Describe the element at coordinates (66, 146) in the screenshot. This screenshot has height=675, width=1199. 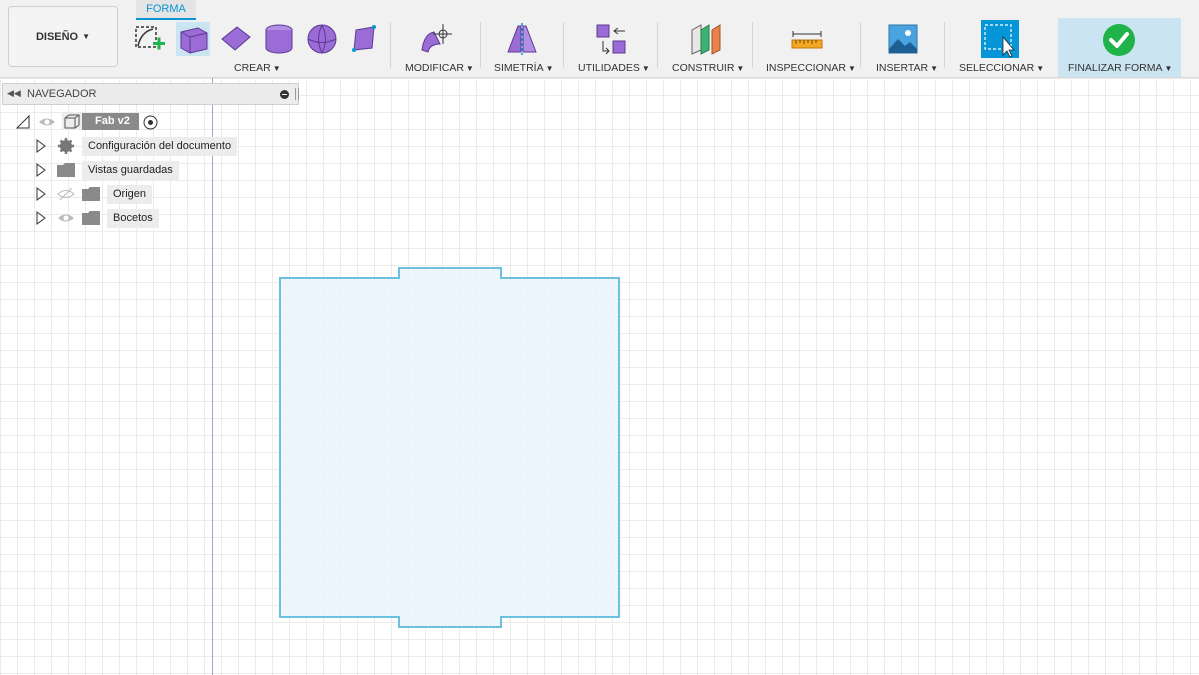
I see `gear-icon` at that location.